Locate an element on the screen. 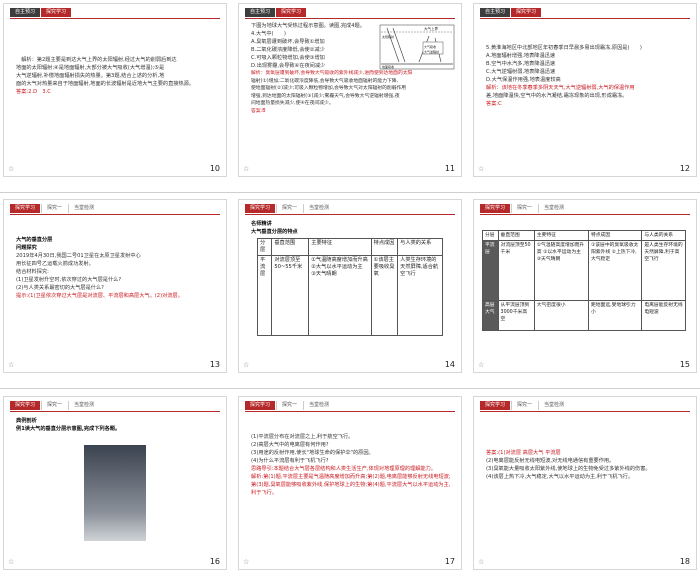 This screenshot has width=700, height=577. content-line: D.大气保温作用强,地表温度较高 is located at coordinates (523, 80).